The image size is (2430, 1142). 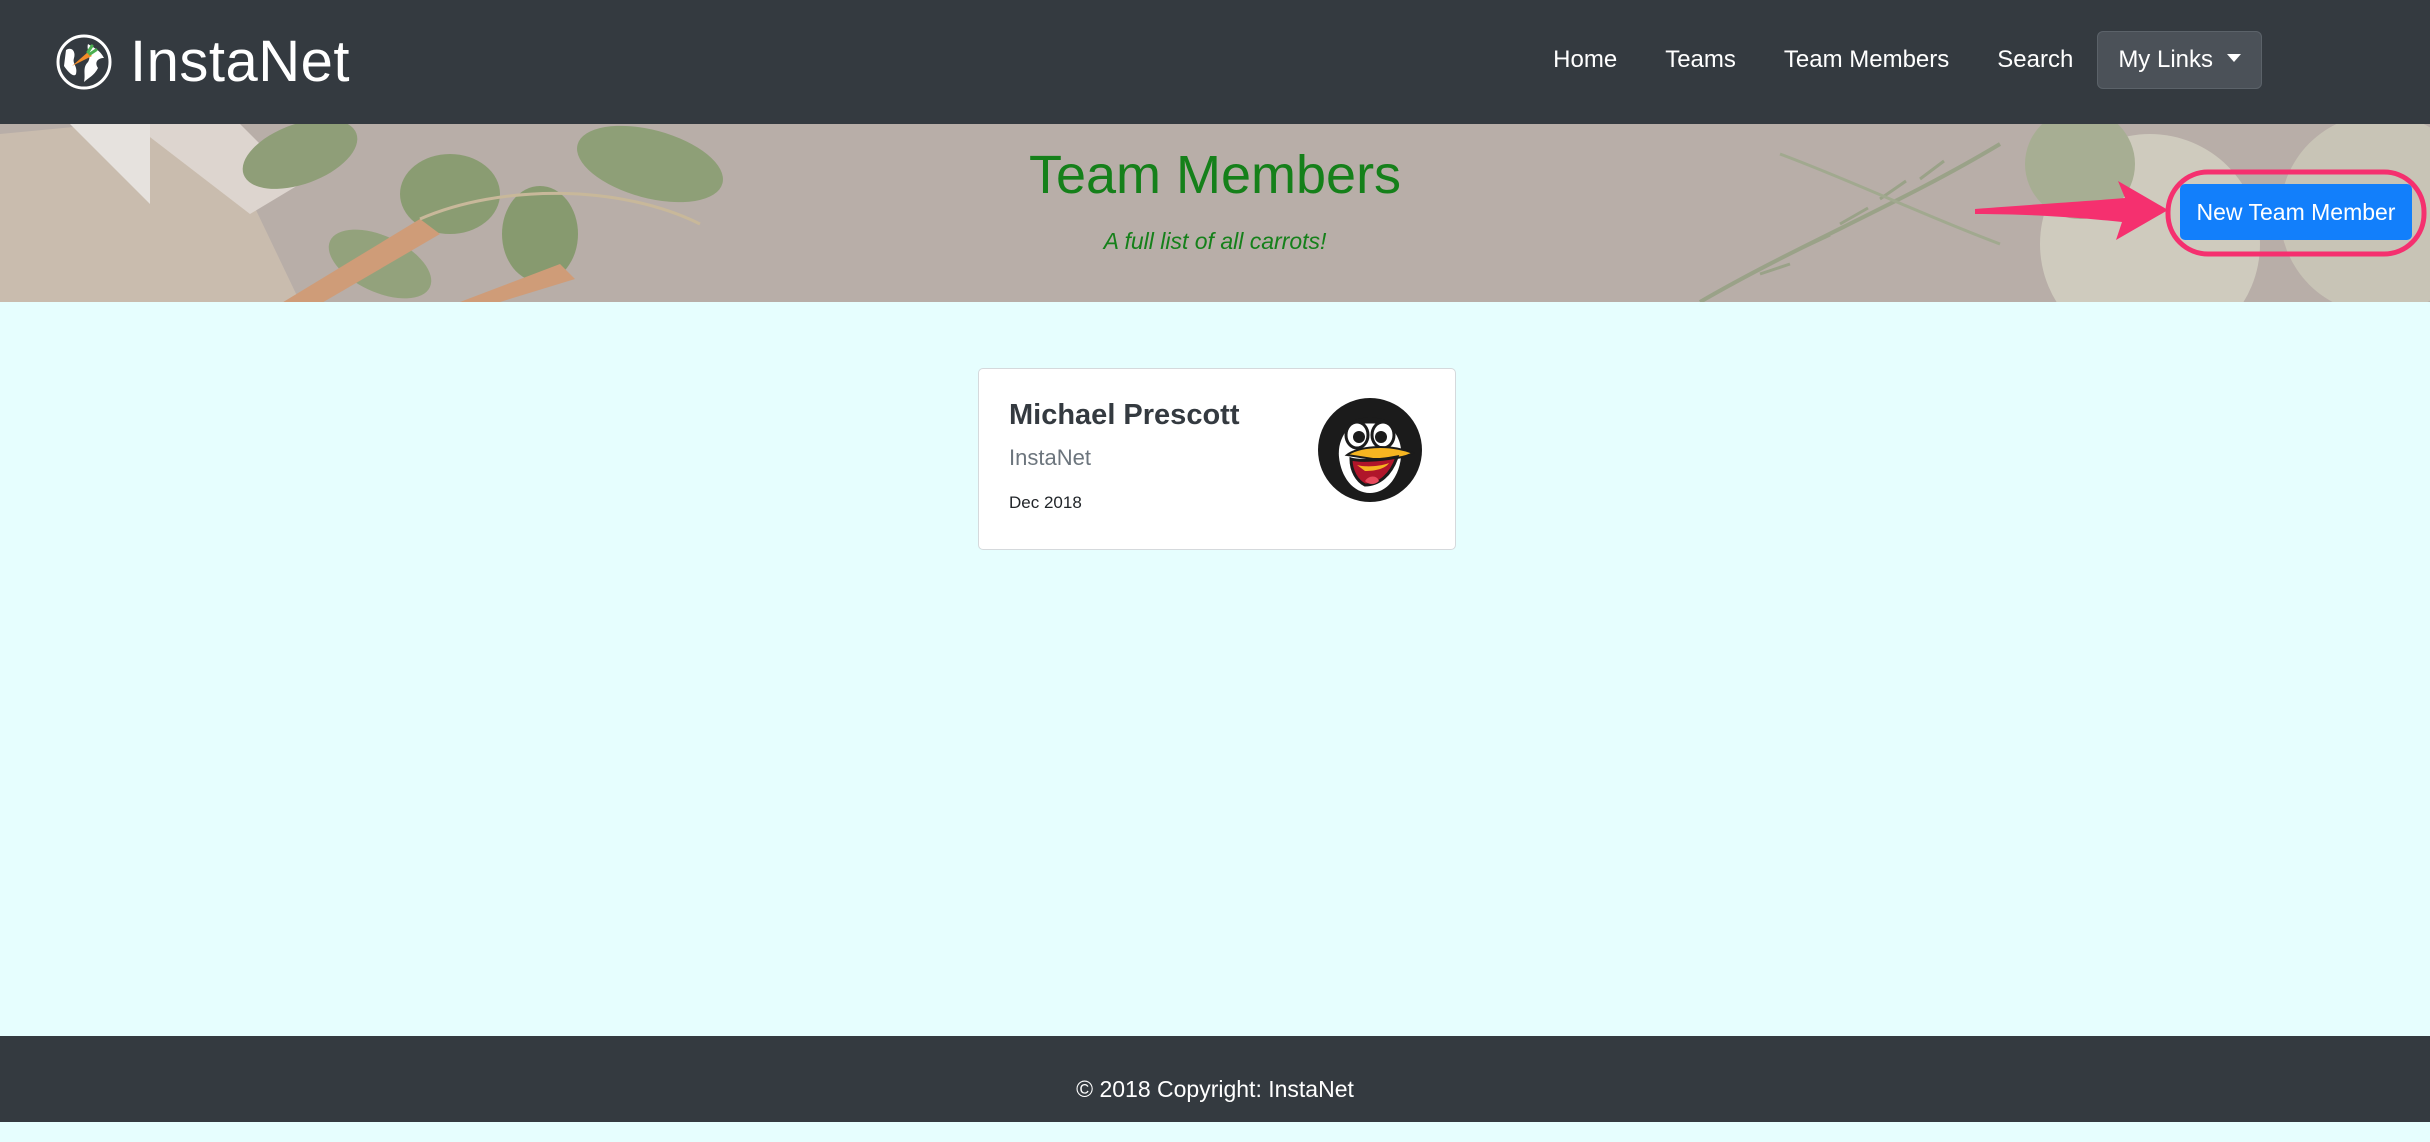 What do you see at coordinates (240, 61) in the screenshot?
I see `brand-name: InstaNet` at bounding box center [240, 61].